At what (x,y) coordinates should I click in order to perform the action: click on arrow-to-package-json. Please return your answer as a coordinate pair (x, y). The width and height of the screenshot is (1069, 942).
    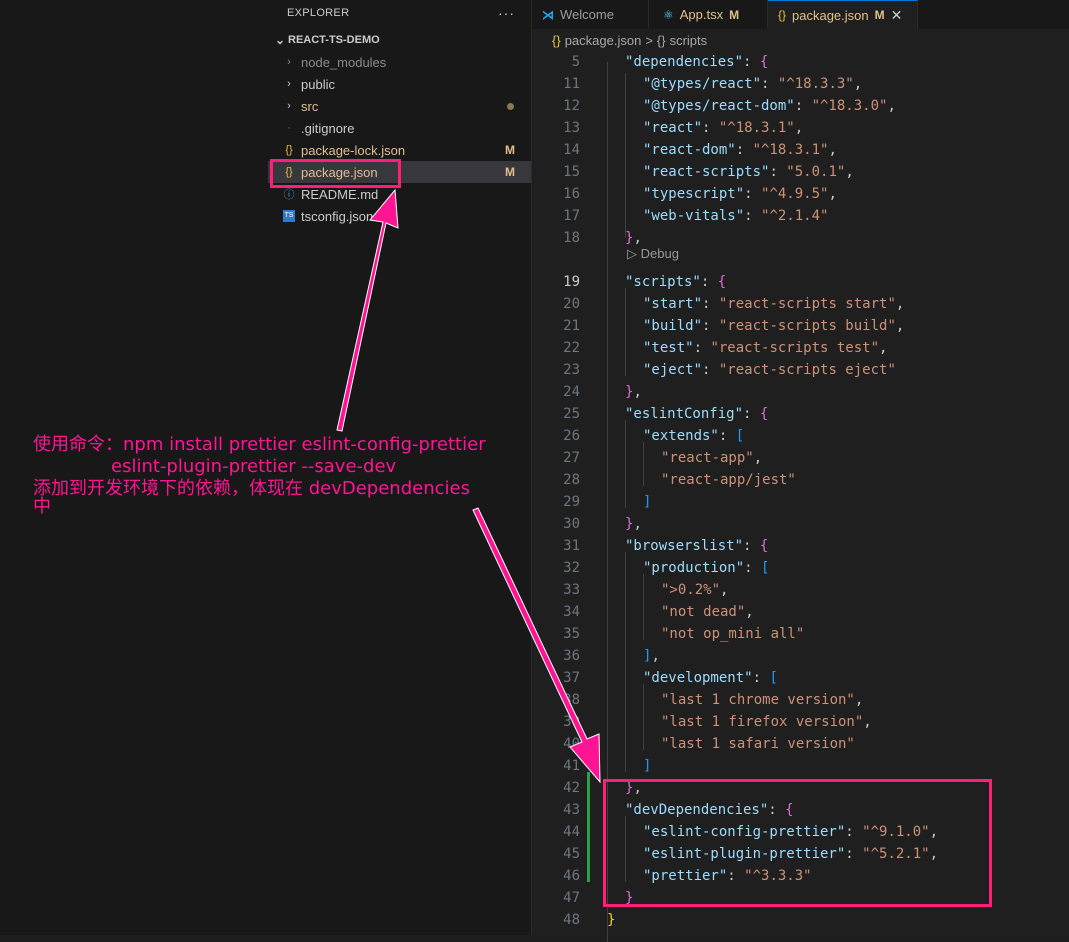
    Looking at the image, I should click on (367, 310).